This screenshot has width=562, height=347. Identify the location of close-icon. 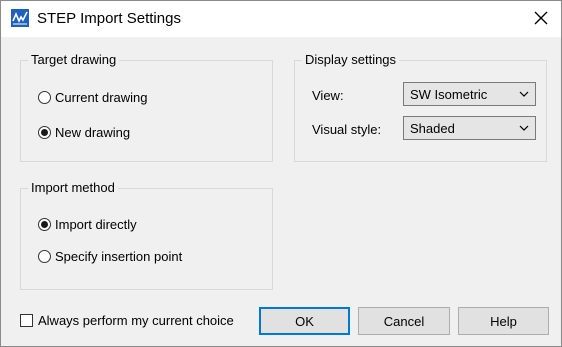
(541, 18).